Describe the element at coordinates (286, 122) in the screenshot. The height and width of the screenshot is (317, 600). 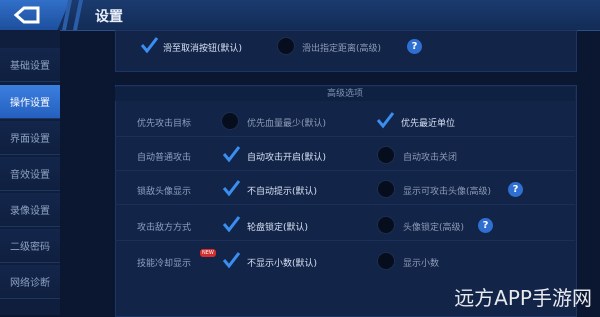
I see `option-lowest-hp: 优先血量最少(默认)` at that location.